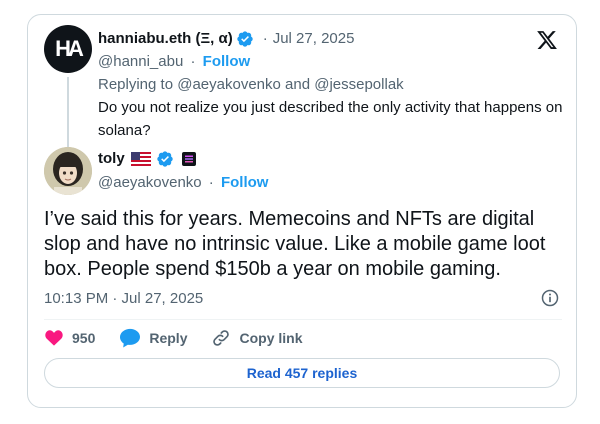  I want to click on author-name: toly, so click(111, 159).